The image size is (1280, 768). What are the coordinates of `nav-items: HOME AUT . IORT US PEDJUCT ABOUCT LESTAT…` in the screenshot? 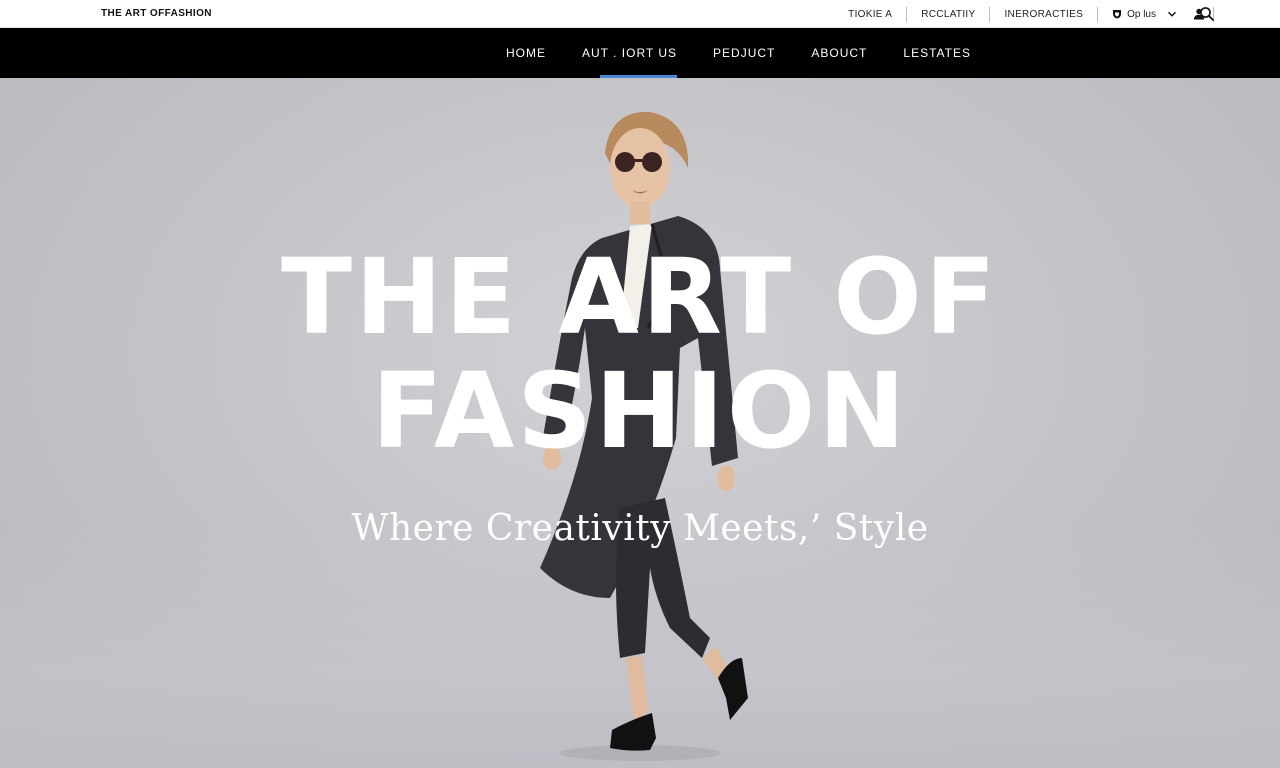 It's located at (738, 53).